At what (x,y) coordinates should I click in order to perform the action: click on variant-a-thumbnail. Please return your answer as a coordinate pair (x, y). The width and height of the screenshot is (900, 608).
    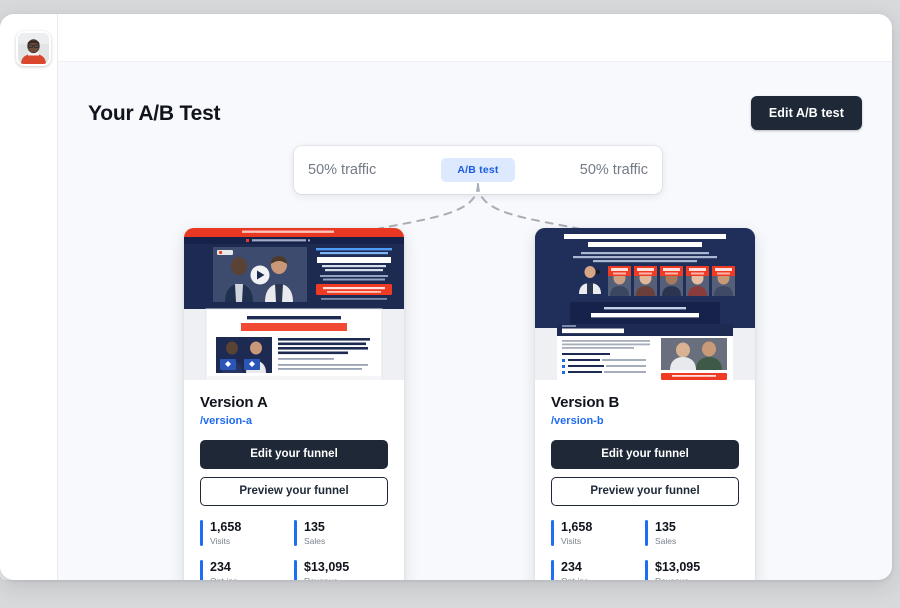
    Looking at the image, I should click on (294, 304).